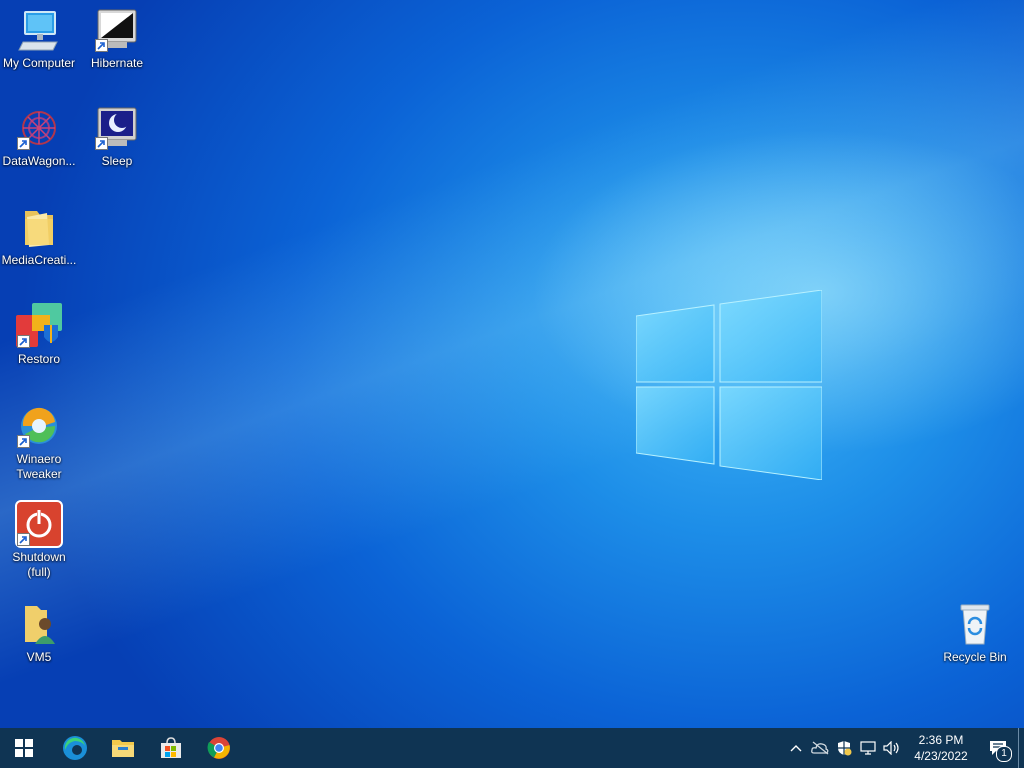 The width and height of the screenshot is (1024, 768). What do you see at coordinates (512, 748) in the screenshot?
I see `taskbar: 2:36 PM 4/23/2022 1` at bounding box center [512, 748].